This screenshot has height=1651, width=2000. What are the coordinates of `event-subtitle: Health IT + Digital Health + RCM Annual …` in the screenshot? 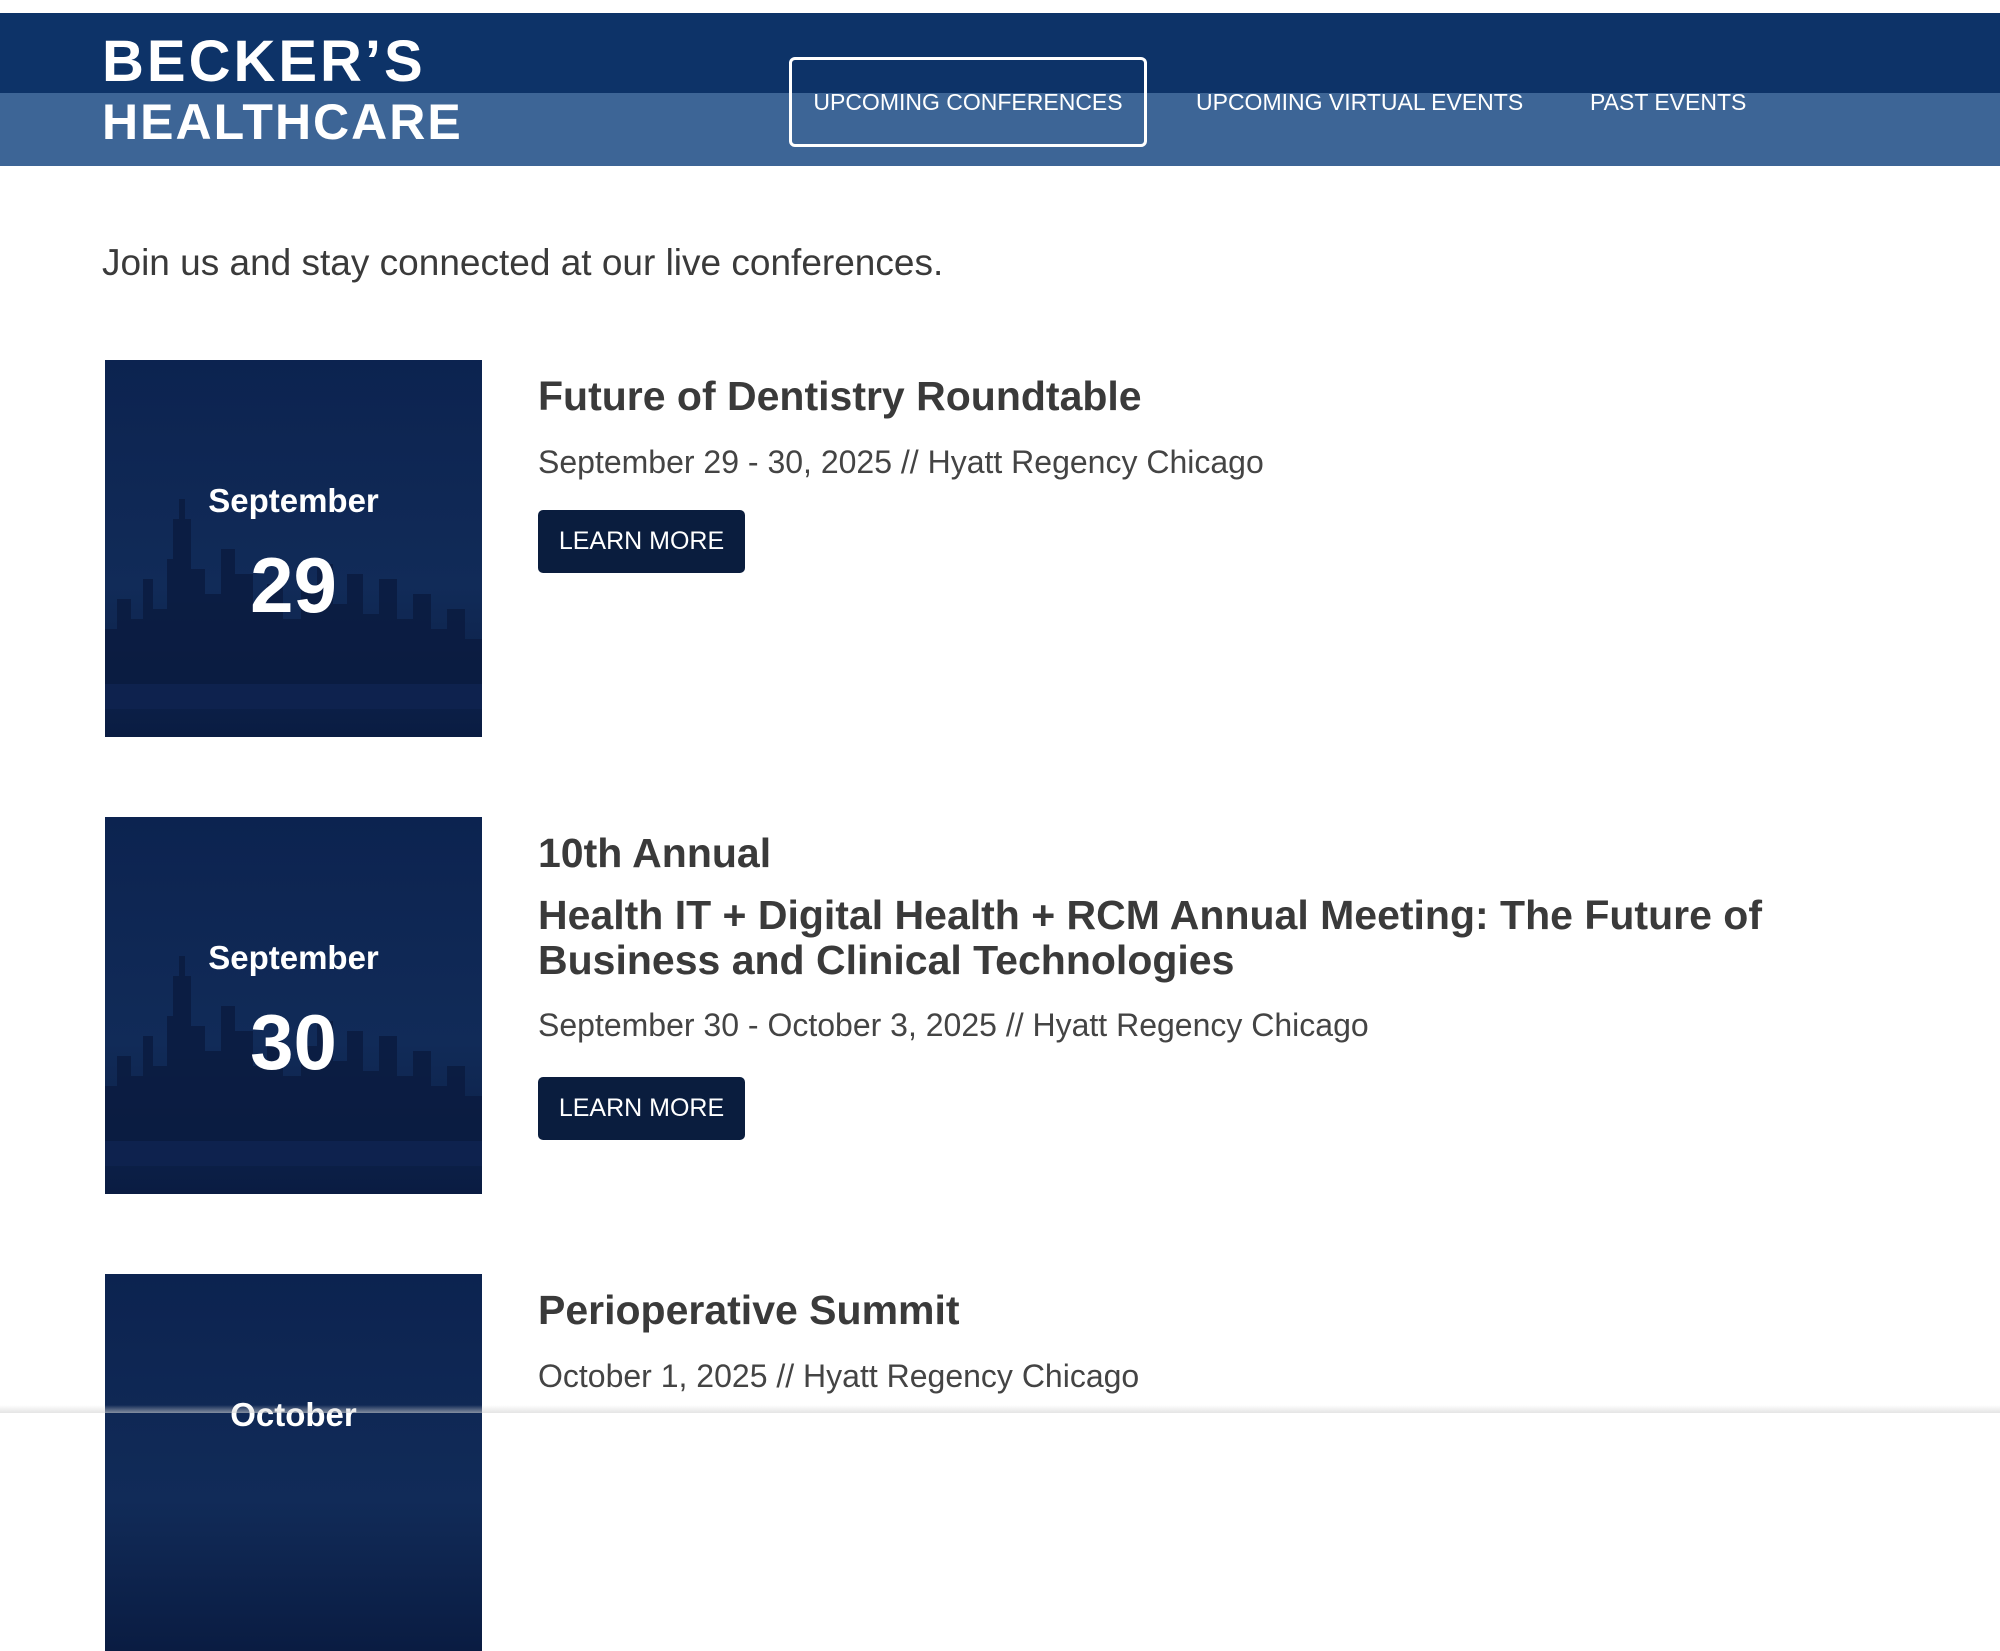 It's located at (1188, 938).